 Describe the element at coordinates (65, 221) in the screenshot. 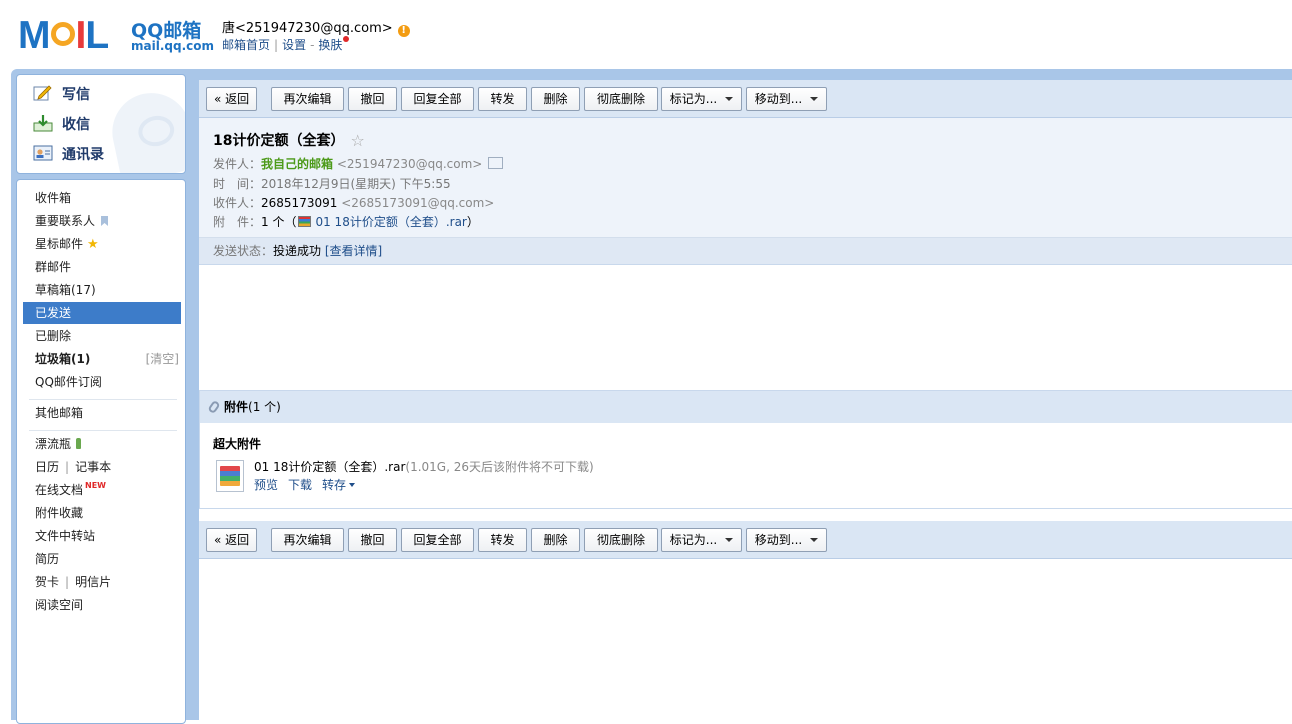

I see `folder-vip-label: 重要联系人` at that location.